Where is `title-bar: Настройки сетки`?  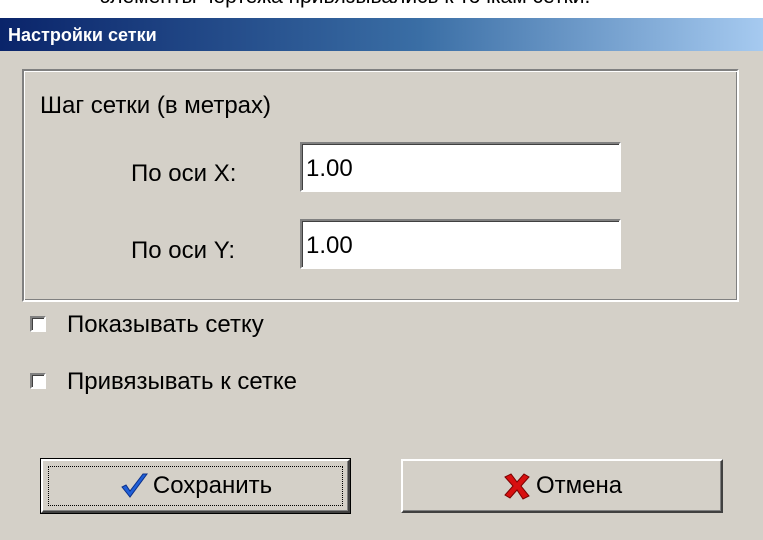 title-bar: Настройки сетки is located at coordinates (381, 34).